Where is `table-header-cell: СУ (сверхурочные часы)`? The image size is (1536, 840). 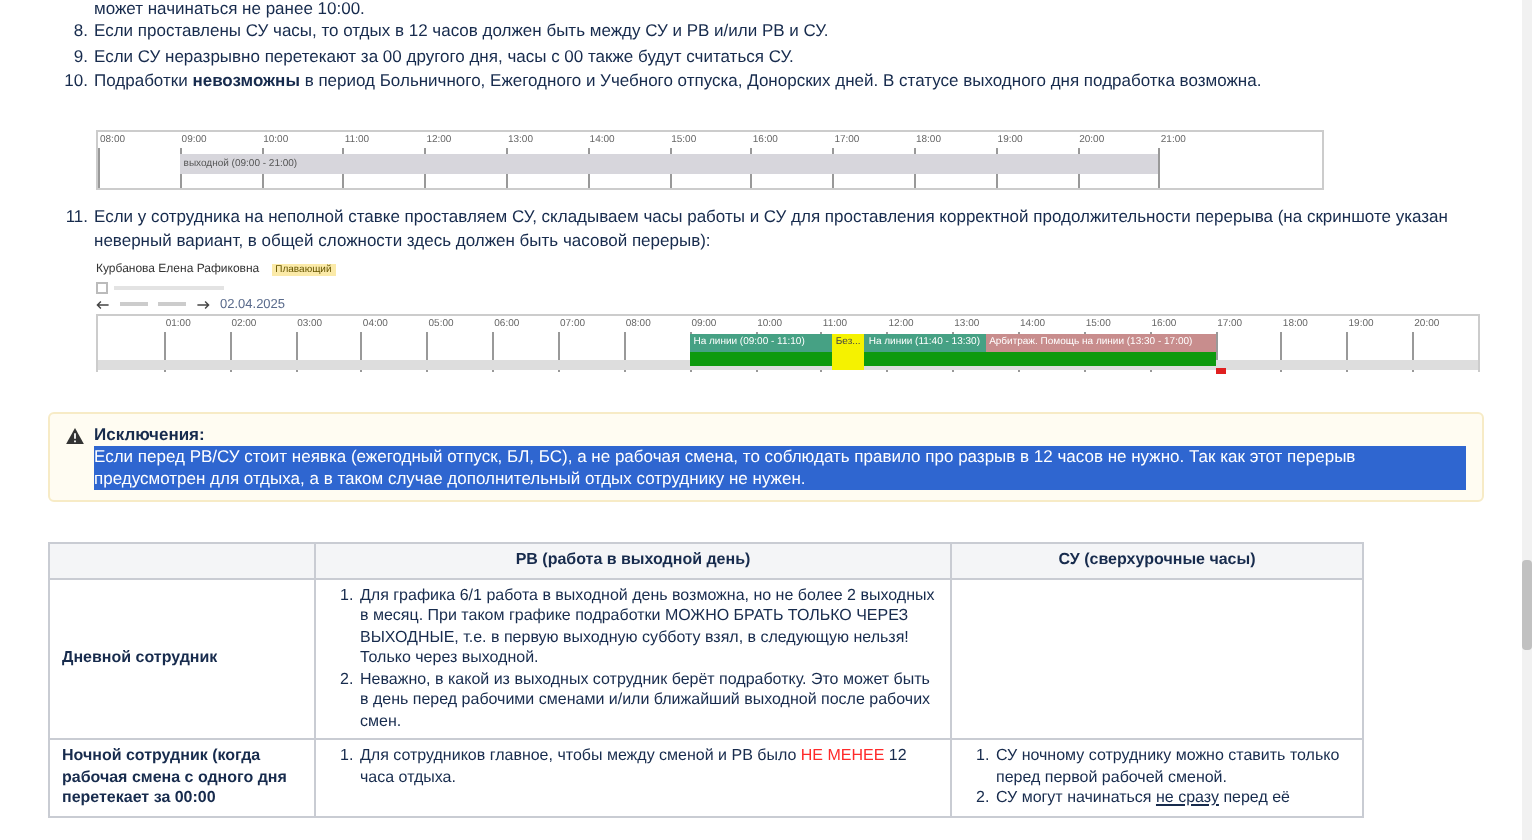
table-header-cell: СУ (сверхурочные часы) is located at coordinates (1157, 560).